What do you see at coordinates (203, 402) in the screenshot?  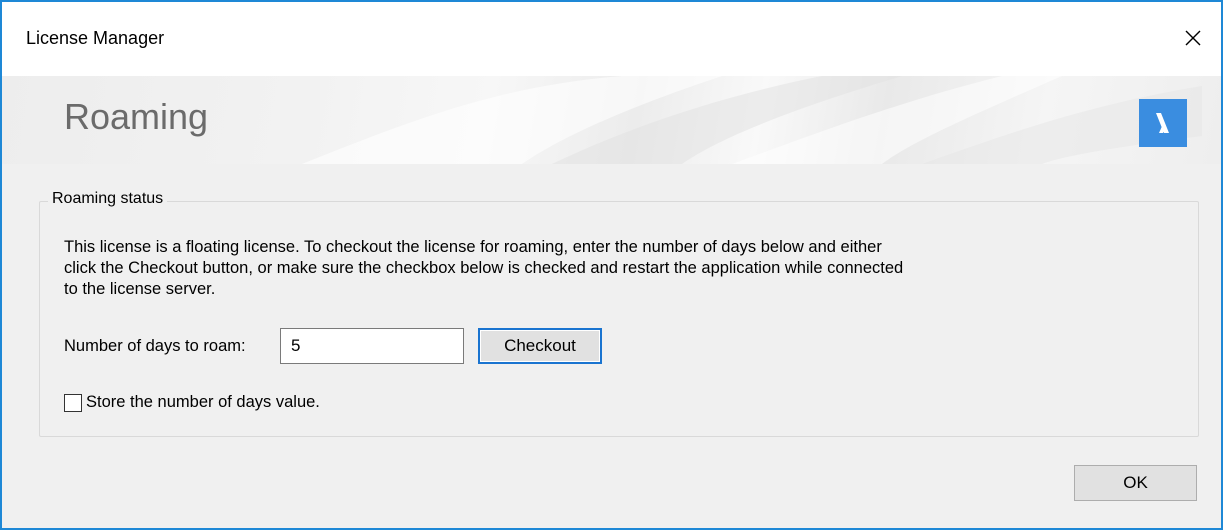 I see `store-days-label: Store the number of days value.` at bounding box center [203, 402].